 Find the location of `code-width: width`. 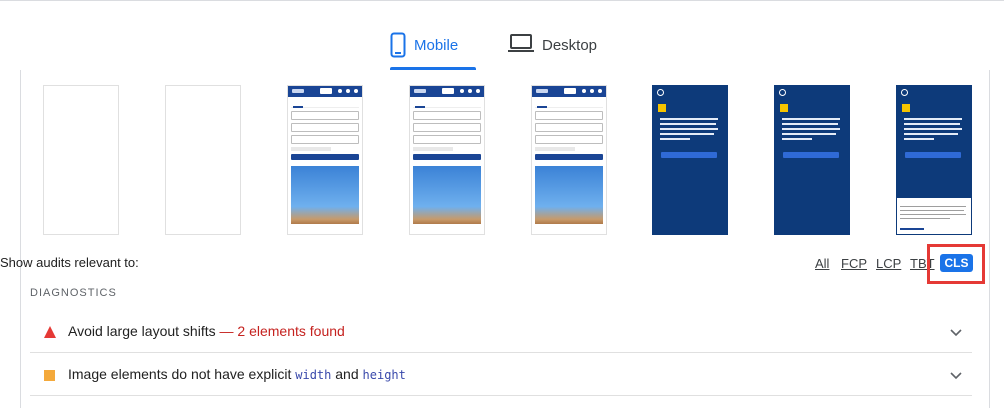

code-width: width is located at coordinates (313, 375).